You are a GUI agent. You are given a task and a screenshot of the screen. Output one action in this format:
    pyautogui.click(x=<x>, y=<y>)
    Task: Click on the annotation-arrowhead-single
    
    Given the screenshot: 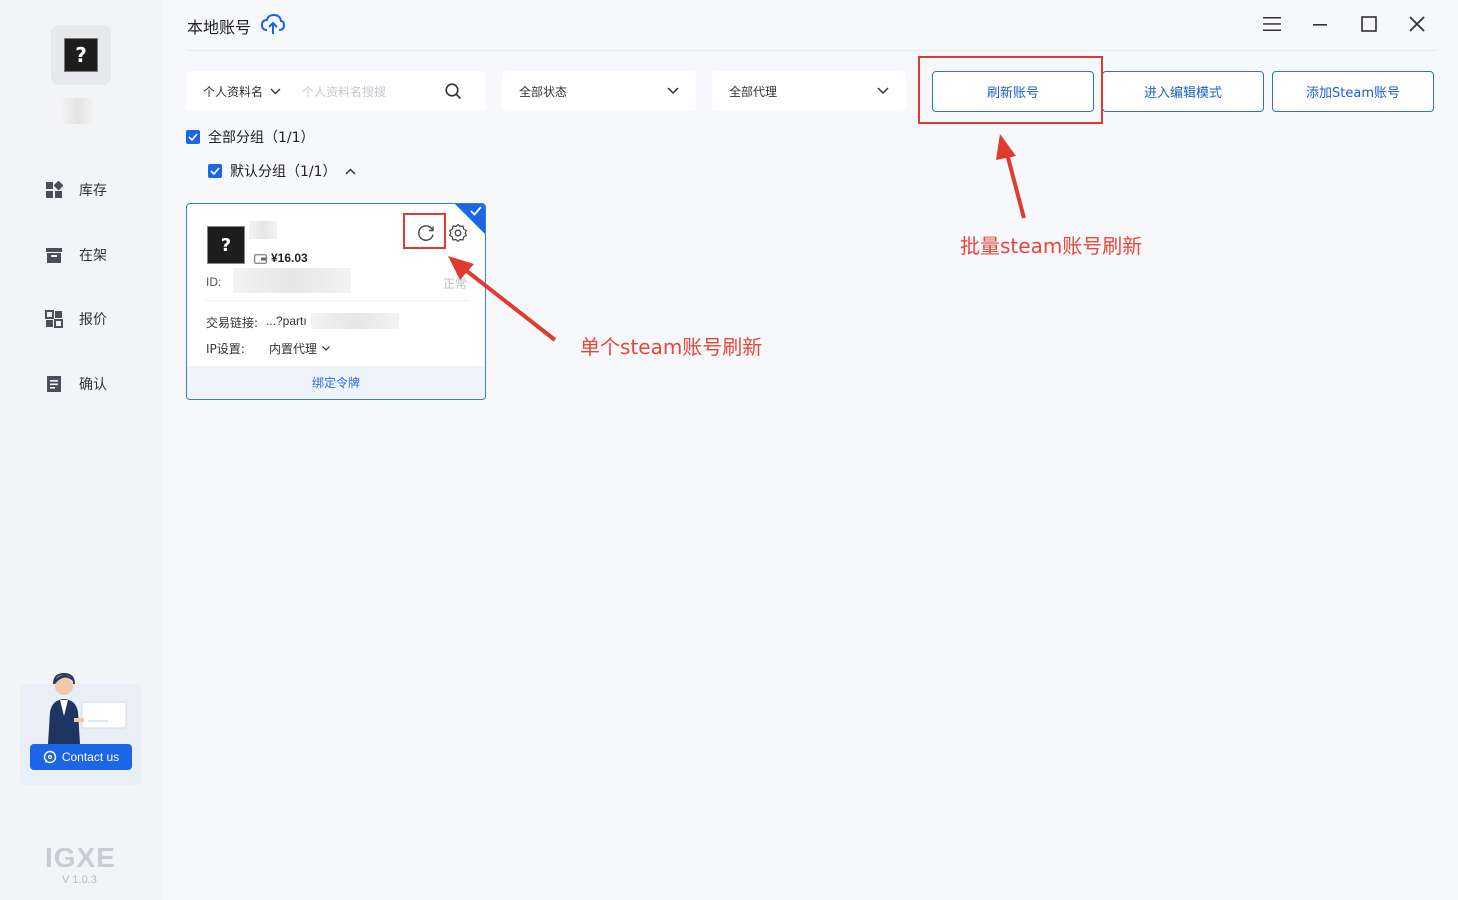 What is the action you would take?
    pyautogui.click(x=461, y=268)
    